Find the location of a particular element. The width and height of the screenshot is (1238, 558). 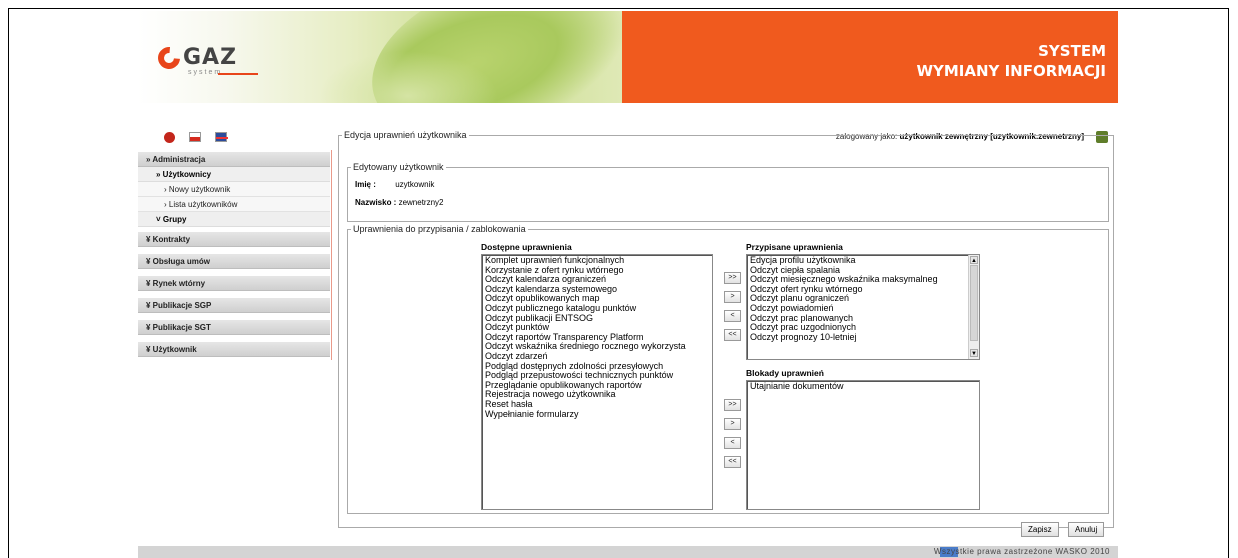

unblock-all-button: << is located at coordinates (732, 462).